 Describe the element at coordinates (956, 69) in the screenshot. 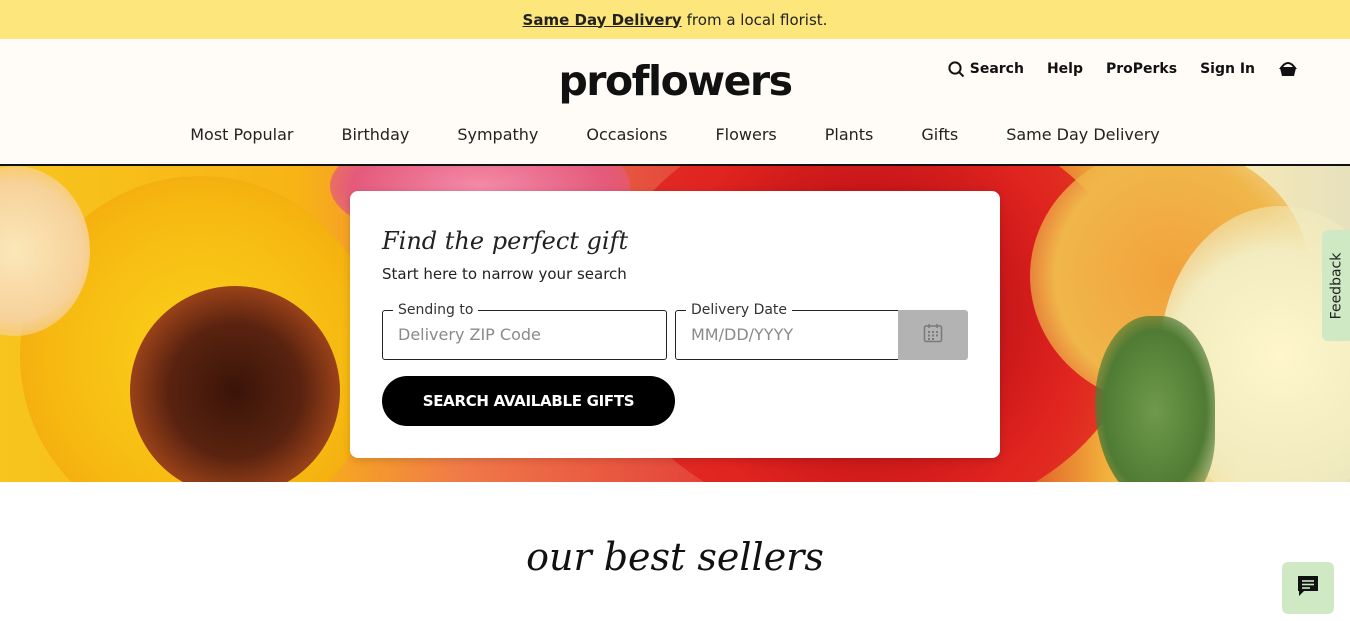

I see `search-icon` at that location.